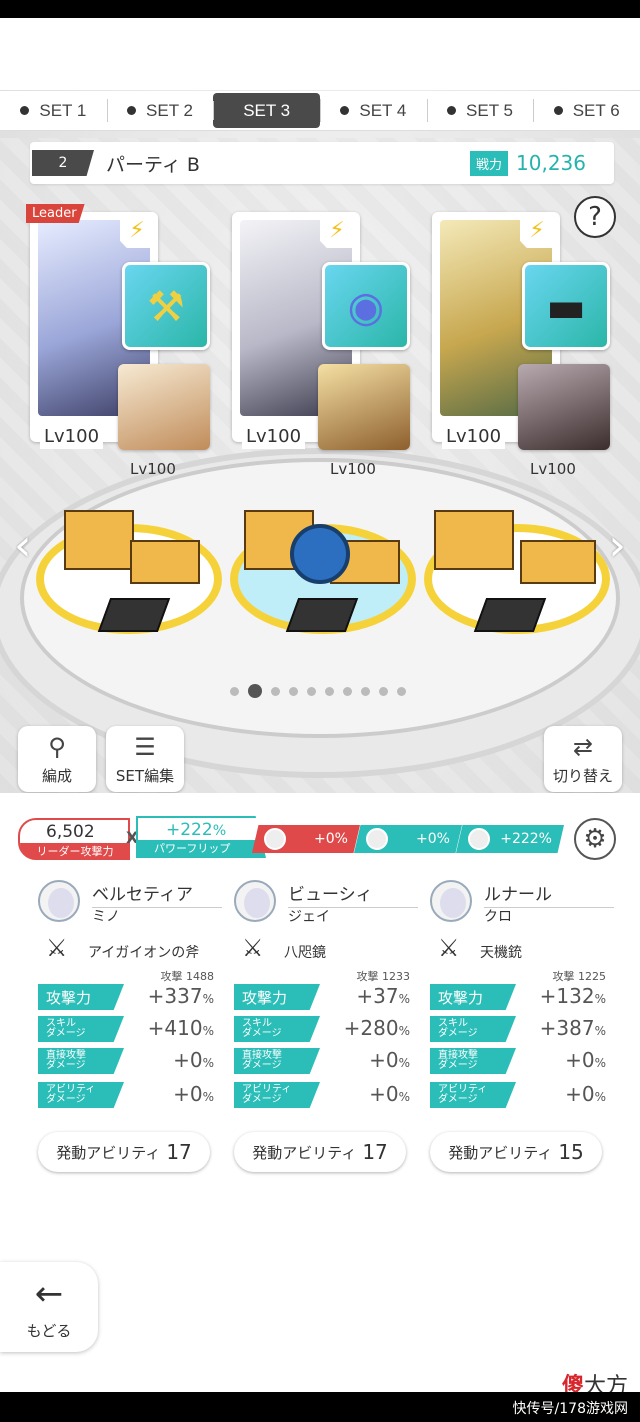  I want to click on weapon-name: 天機銃, so click(501, 953).